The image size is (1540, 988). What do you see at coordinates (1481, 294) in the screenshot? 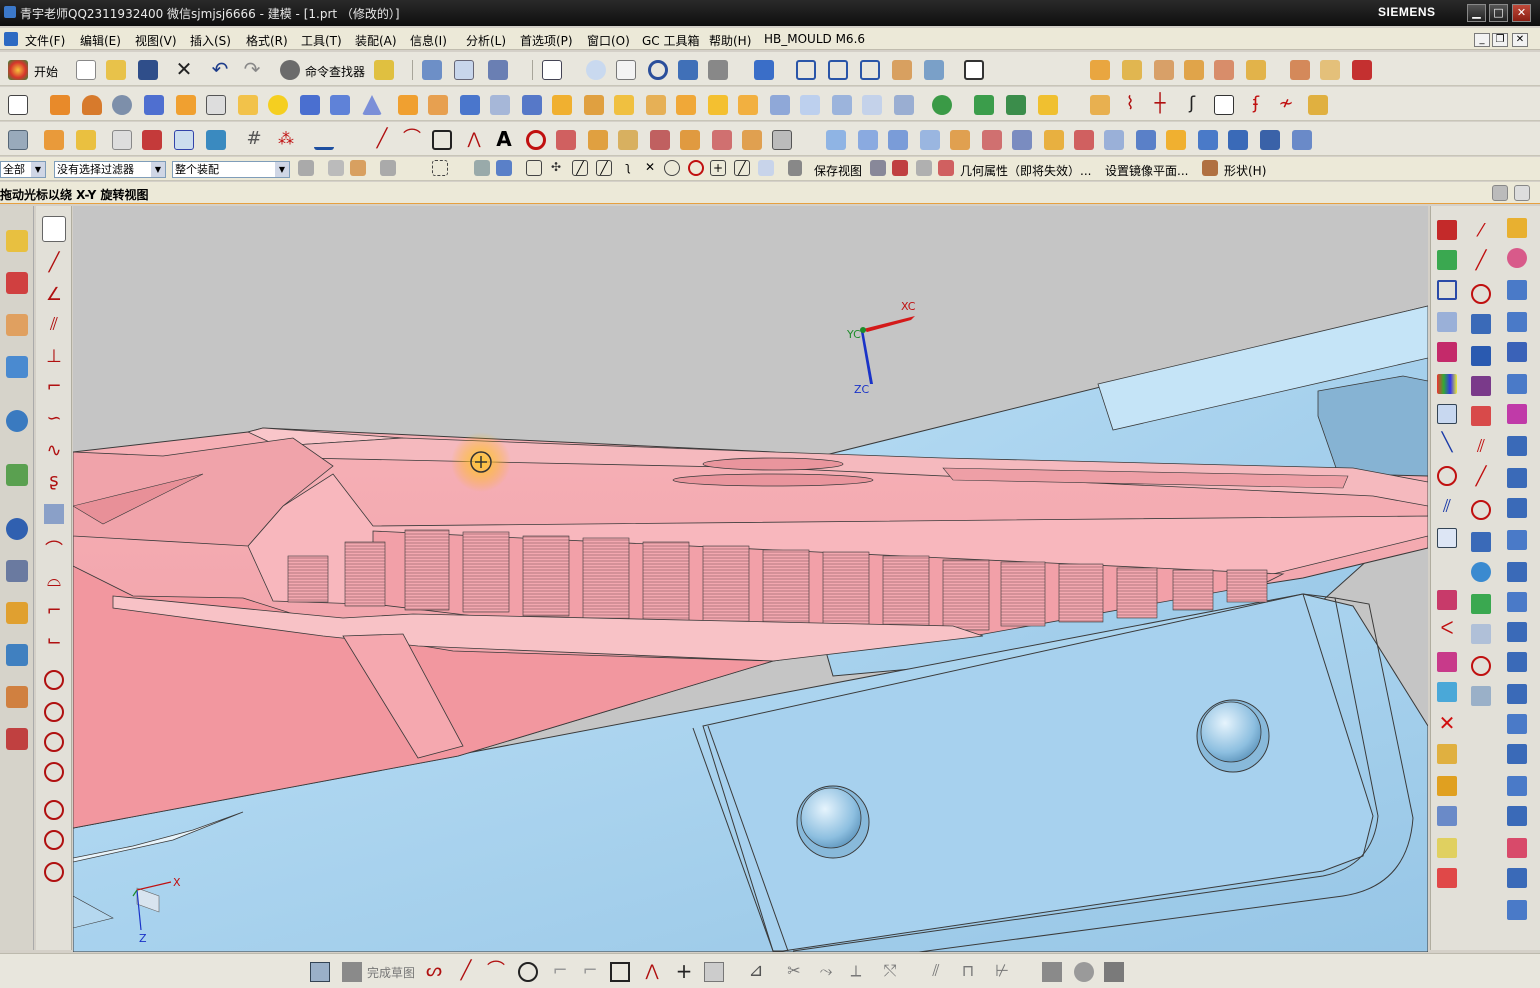
I see `mt-tool-3-icon` at bounding box center [1481, 294].